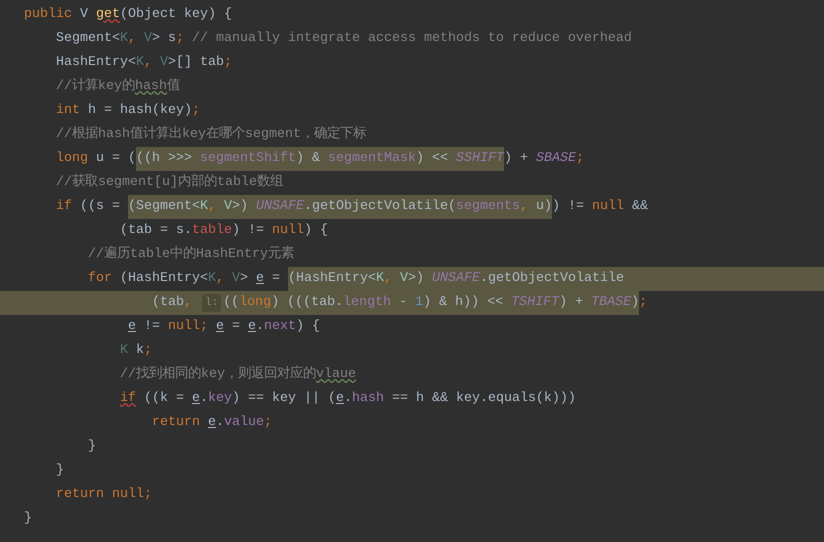 The width and height of the screenshot is (824, 542). What do you see at coordinates (95, 159) in the screenshot?
I see `code-line: long u = (` at bounding box center [95, 159].